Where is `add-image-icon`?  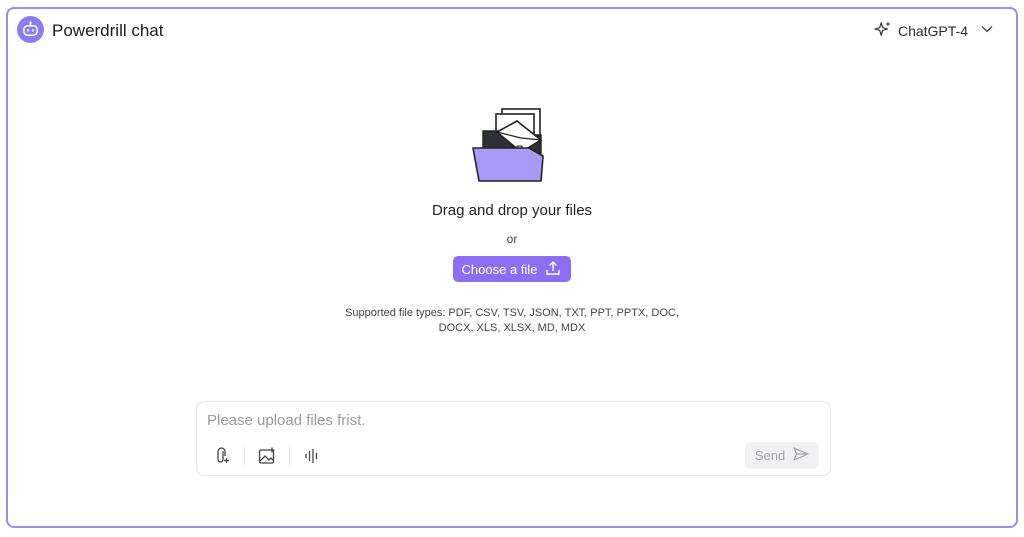 add-image-icon is located at coordinates (267, 456).